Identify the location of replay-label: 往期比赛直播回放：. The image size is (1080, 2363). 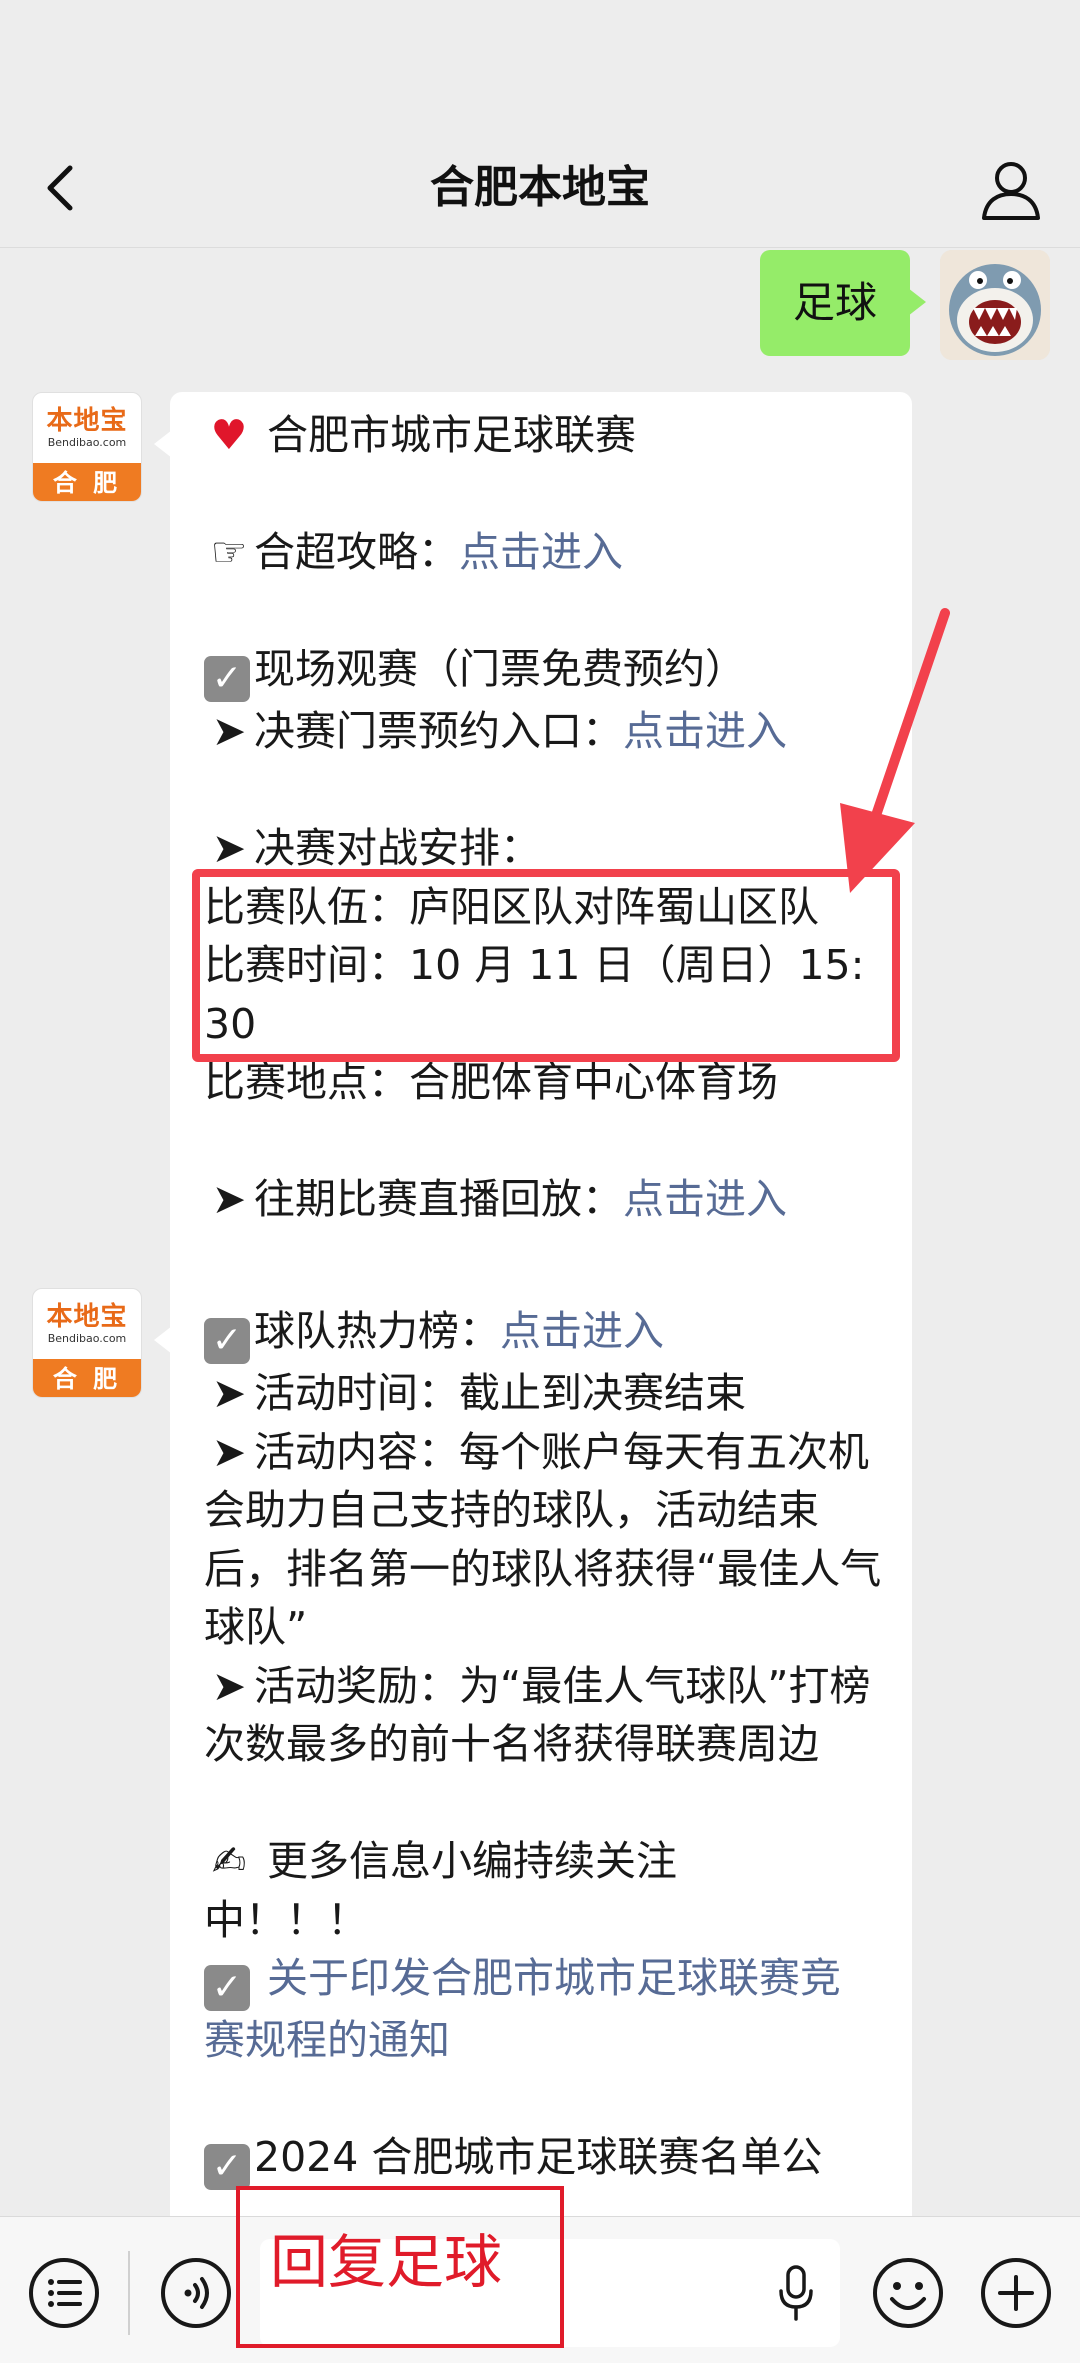
(438, 1199).